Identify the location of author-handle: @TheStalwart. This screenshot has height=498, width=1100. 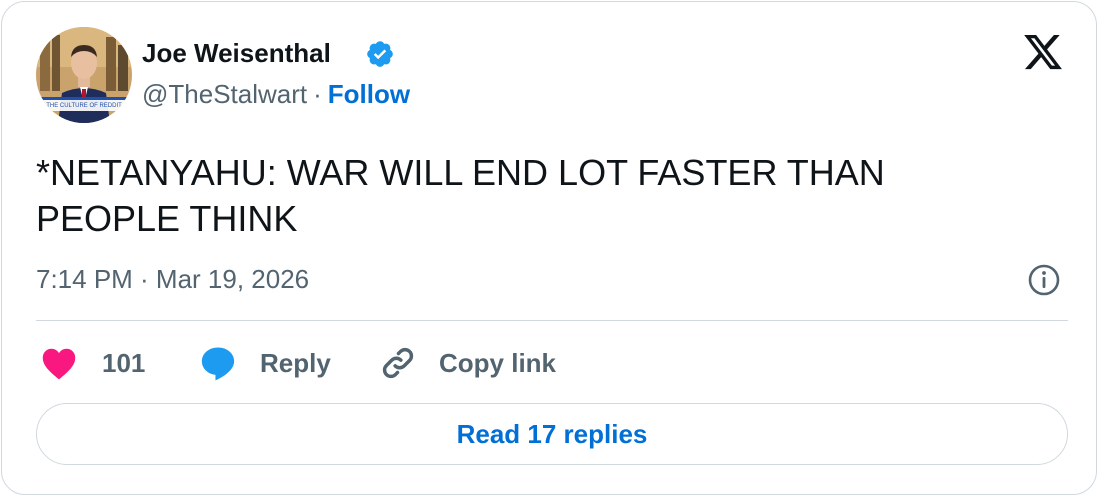
(224, 94).